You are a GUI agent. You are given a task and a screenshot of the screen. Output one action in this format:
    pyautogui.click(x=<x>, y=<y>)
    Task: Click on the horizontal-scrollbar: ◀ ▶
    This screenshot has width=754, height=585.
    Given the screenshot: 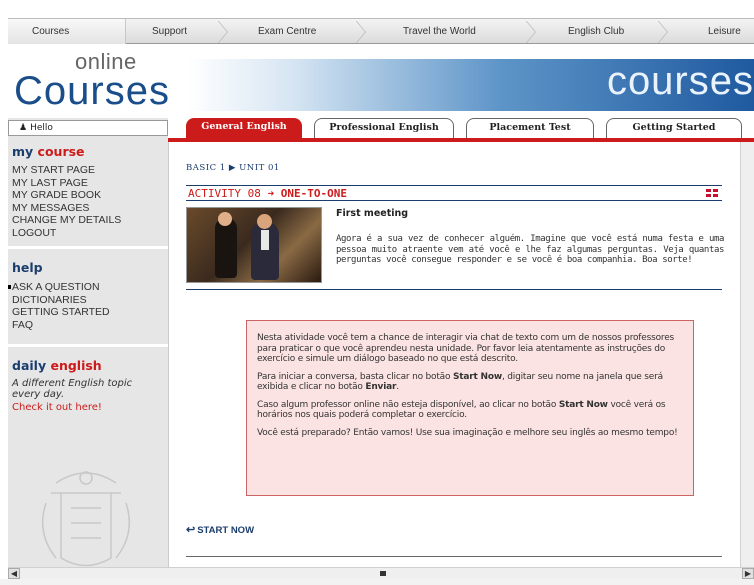 What is the action you would take?
    pyautogui.click(x=381, y=573)
    